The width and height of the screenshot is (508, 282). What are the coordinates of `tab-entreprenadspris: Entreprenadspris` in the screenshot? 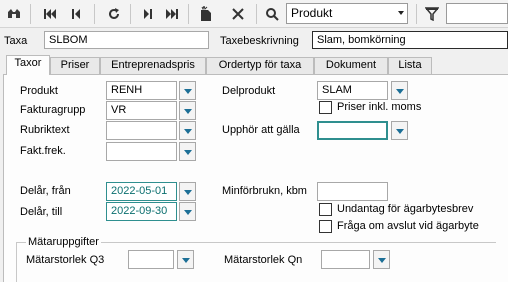 It's located at (153, 65).